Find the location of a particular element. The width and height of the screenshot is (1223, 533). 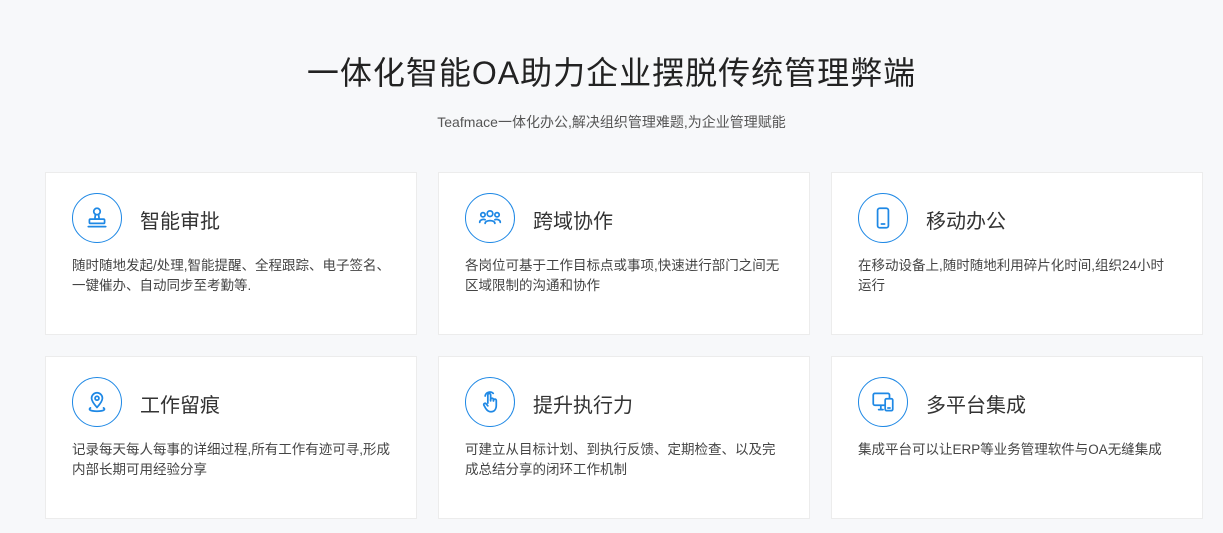

page-title: 一体化智能OA助力企业摆脱传统管理弊端 is located at coordinates (611, 73).